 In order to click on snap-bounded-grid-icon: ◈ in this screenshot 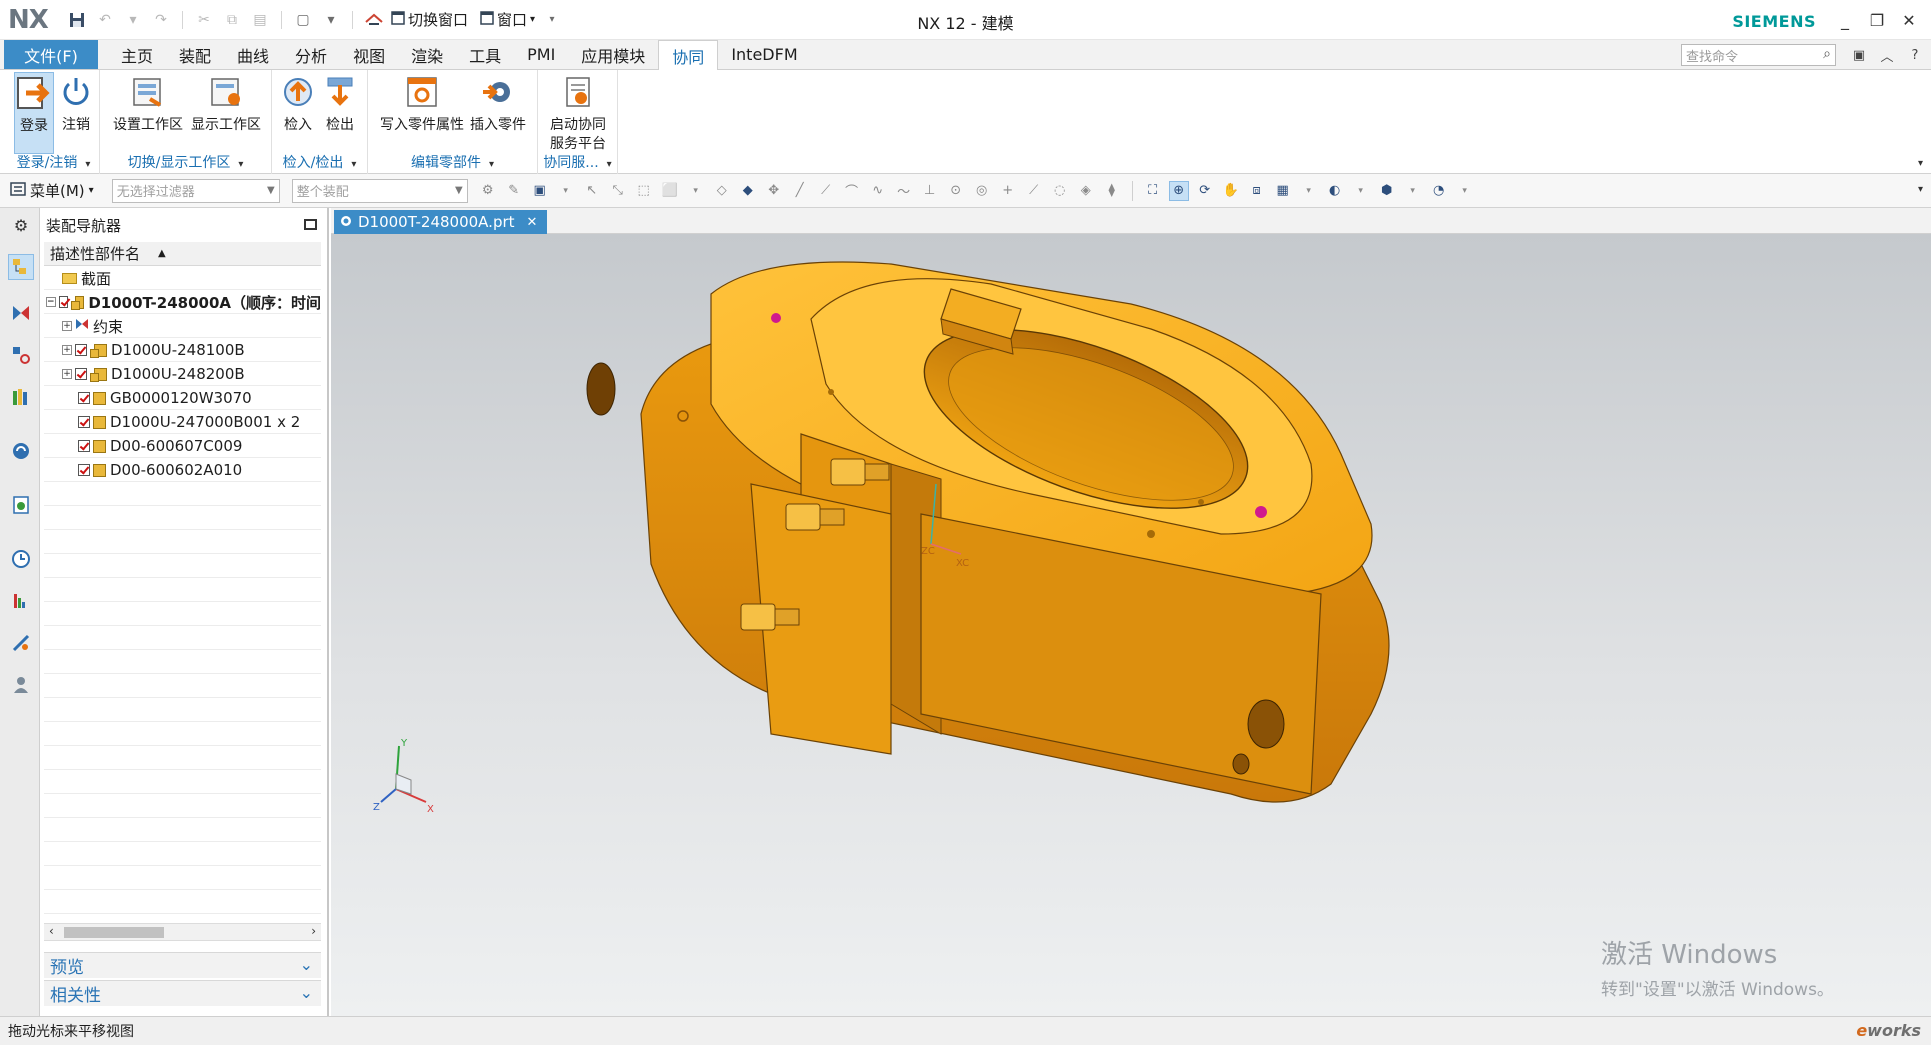, I will do `click(1086, 191)`.